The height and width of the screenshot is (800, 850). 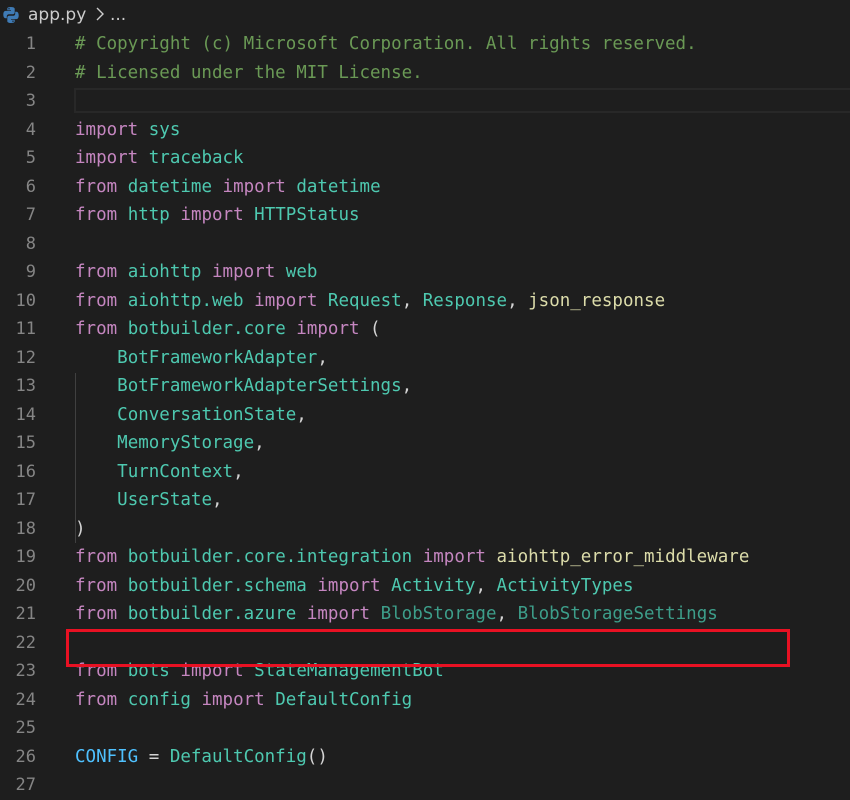 I want to click on code-line: 26 CONFIG = DefaultConfig(), so click(x=425, y=757).